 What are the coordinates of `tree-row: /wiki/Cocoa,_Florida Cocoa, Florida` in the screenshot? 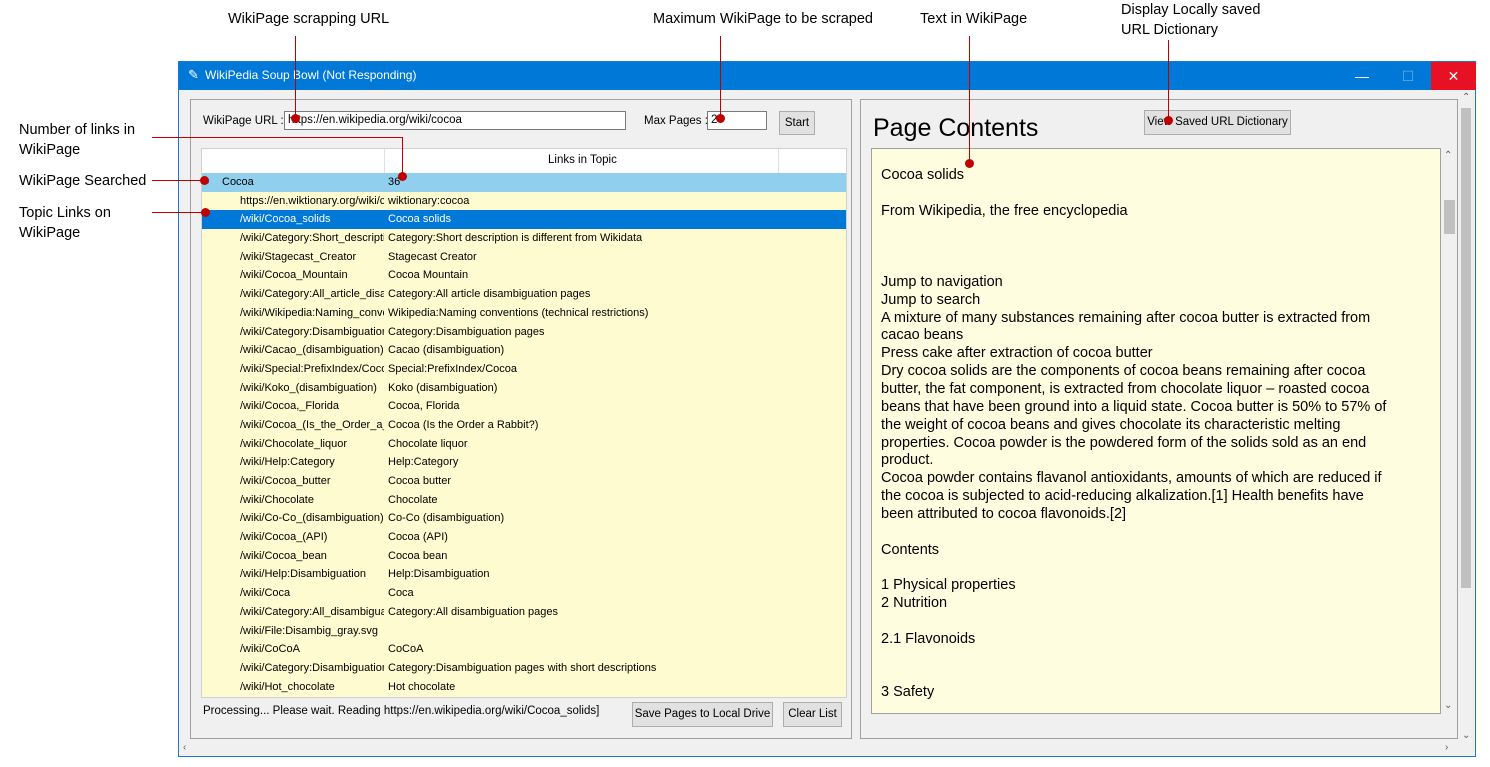 It's located at (524, 406).